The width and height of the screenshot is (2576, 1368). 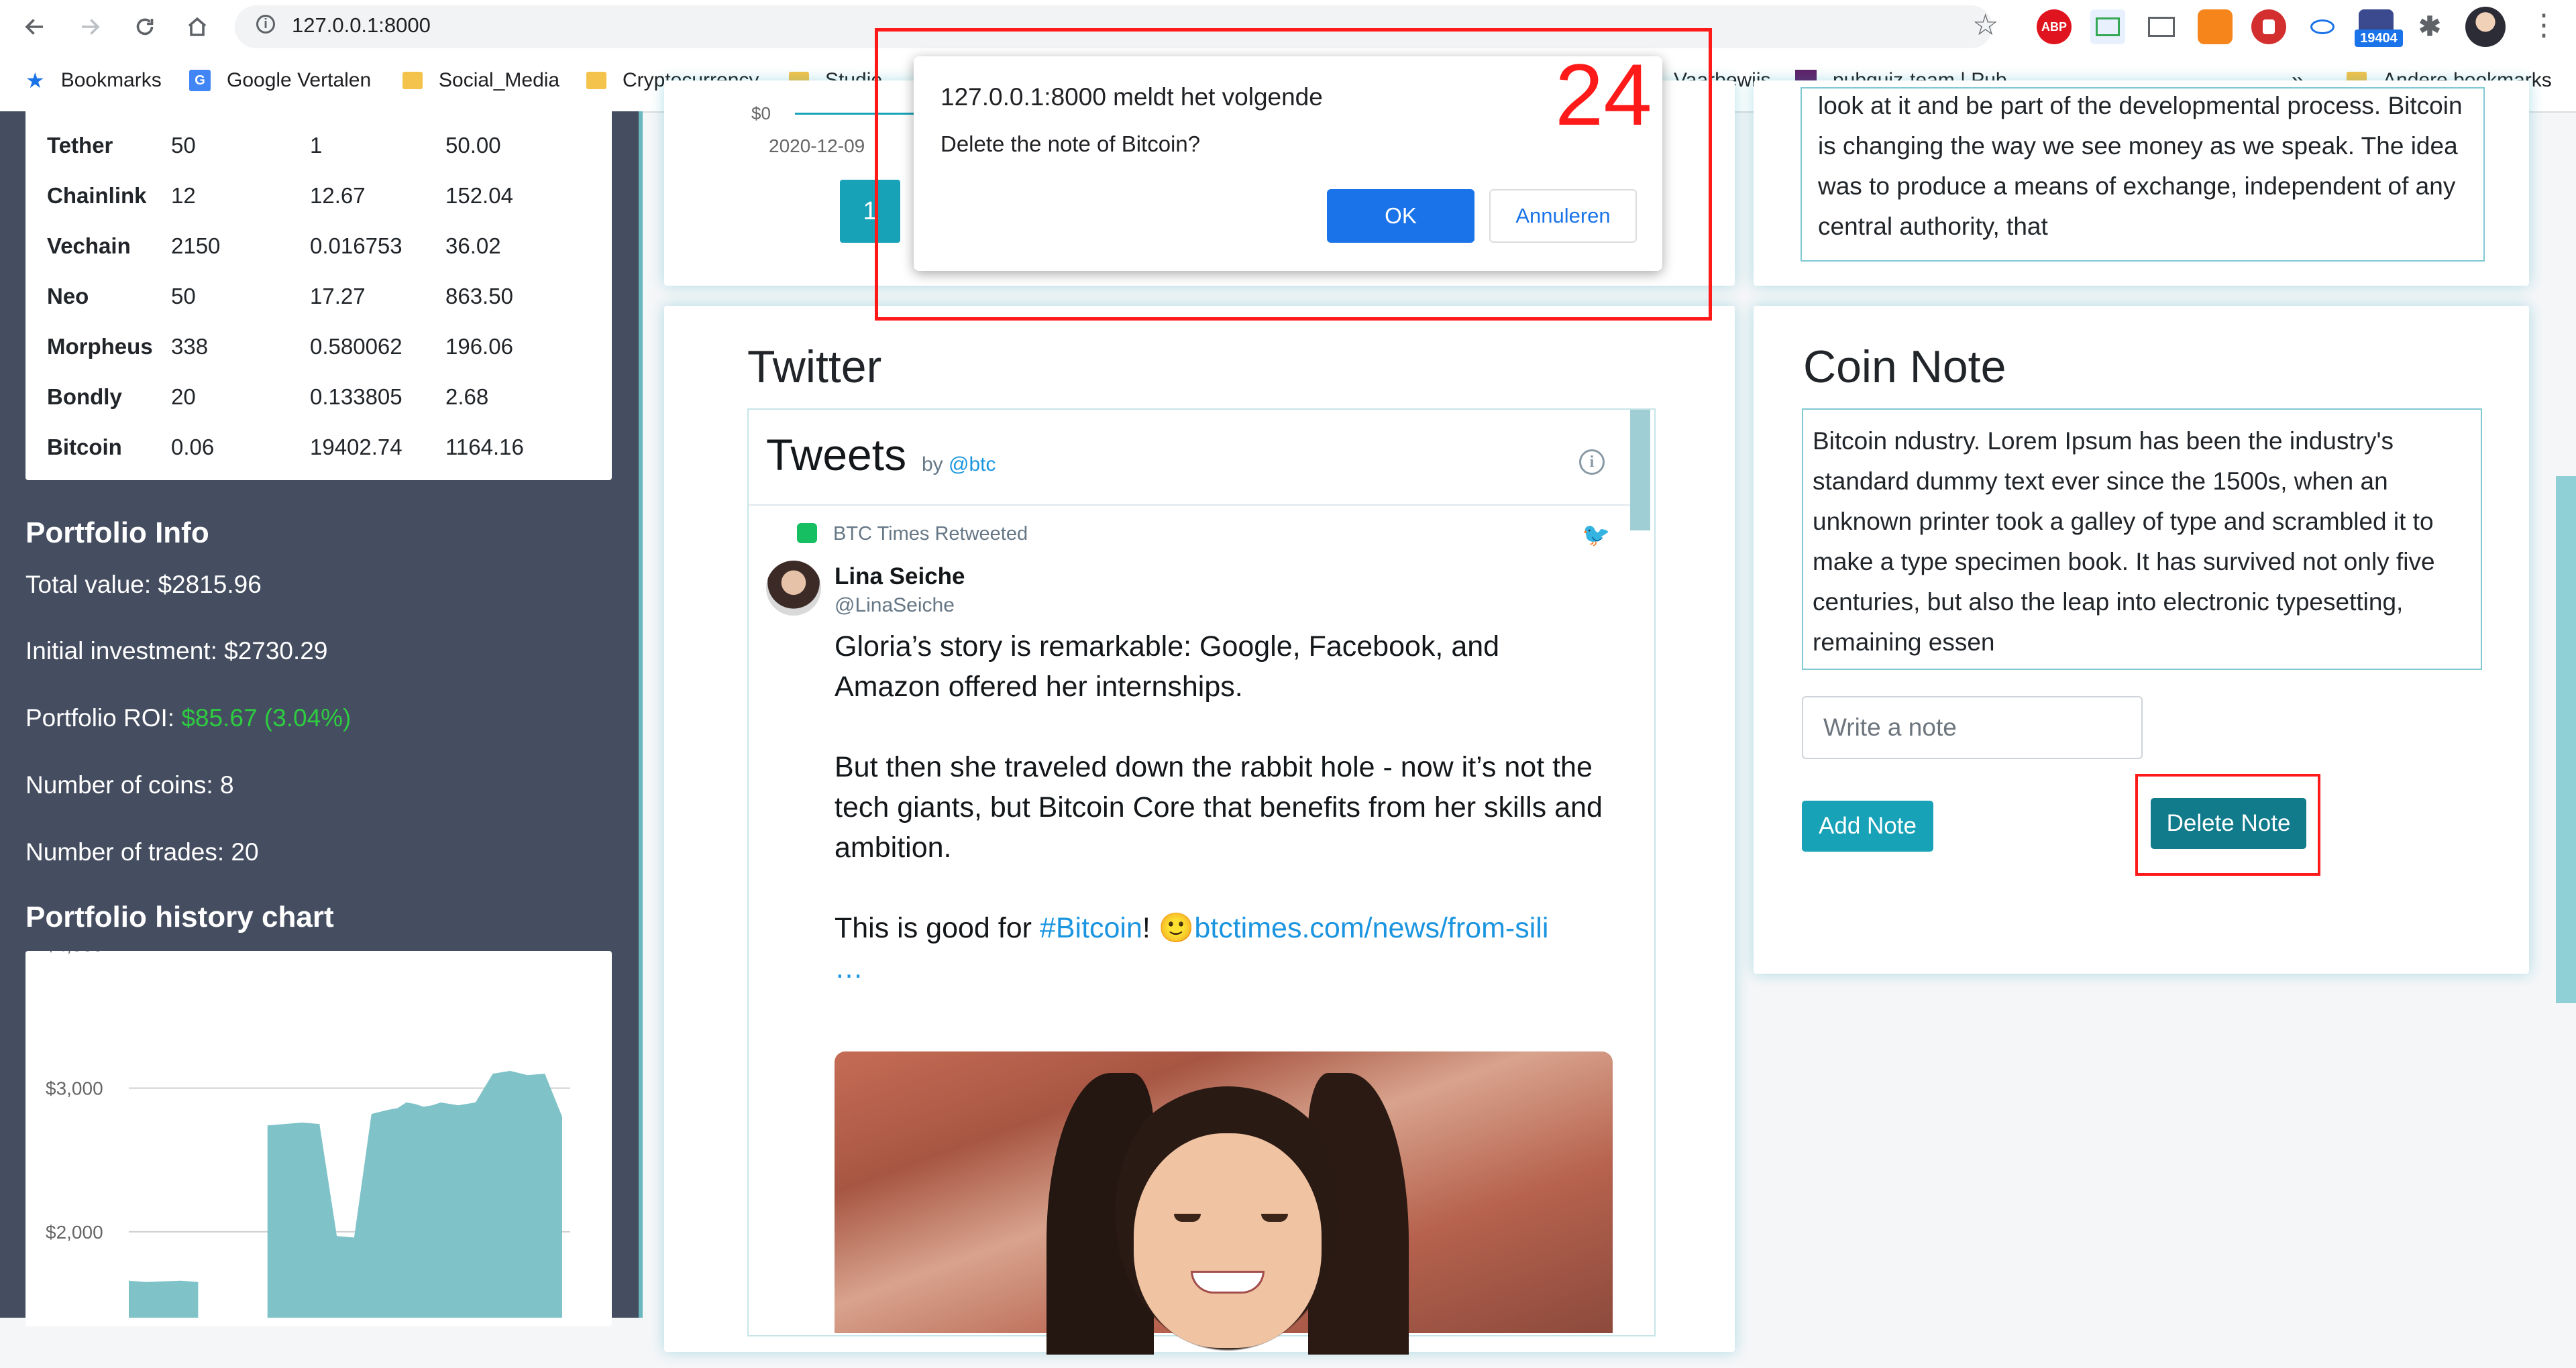 What do you see at coordinates (2322, 26) in the screenshot?
I see `eye-icon` at bounding box center [2322, 26].